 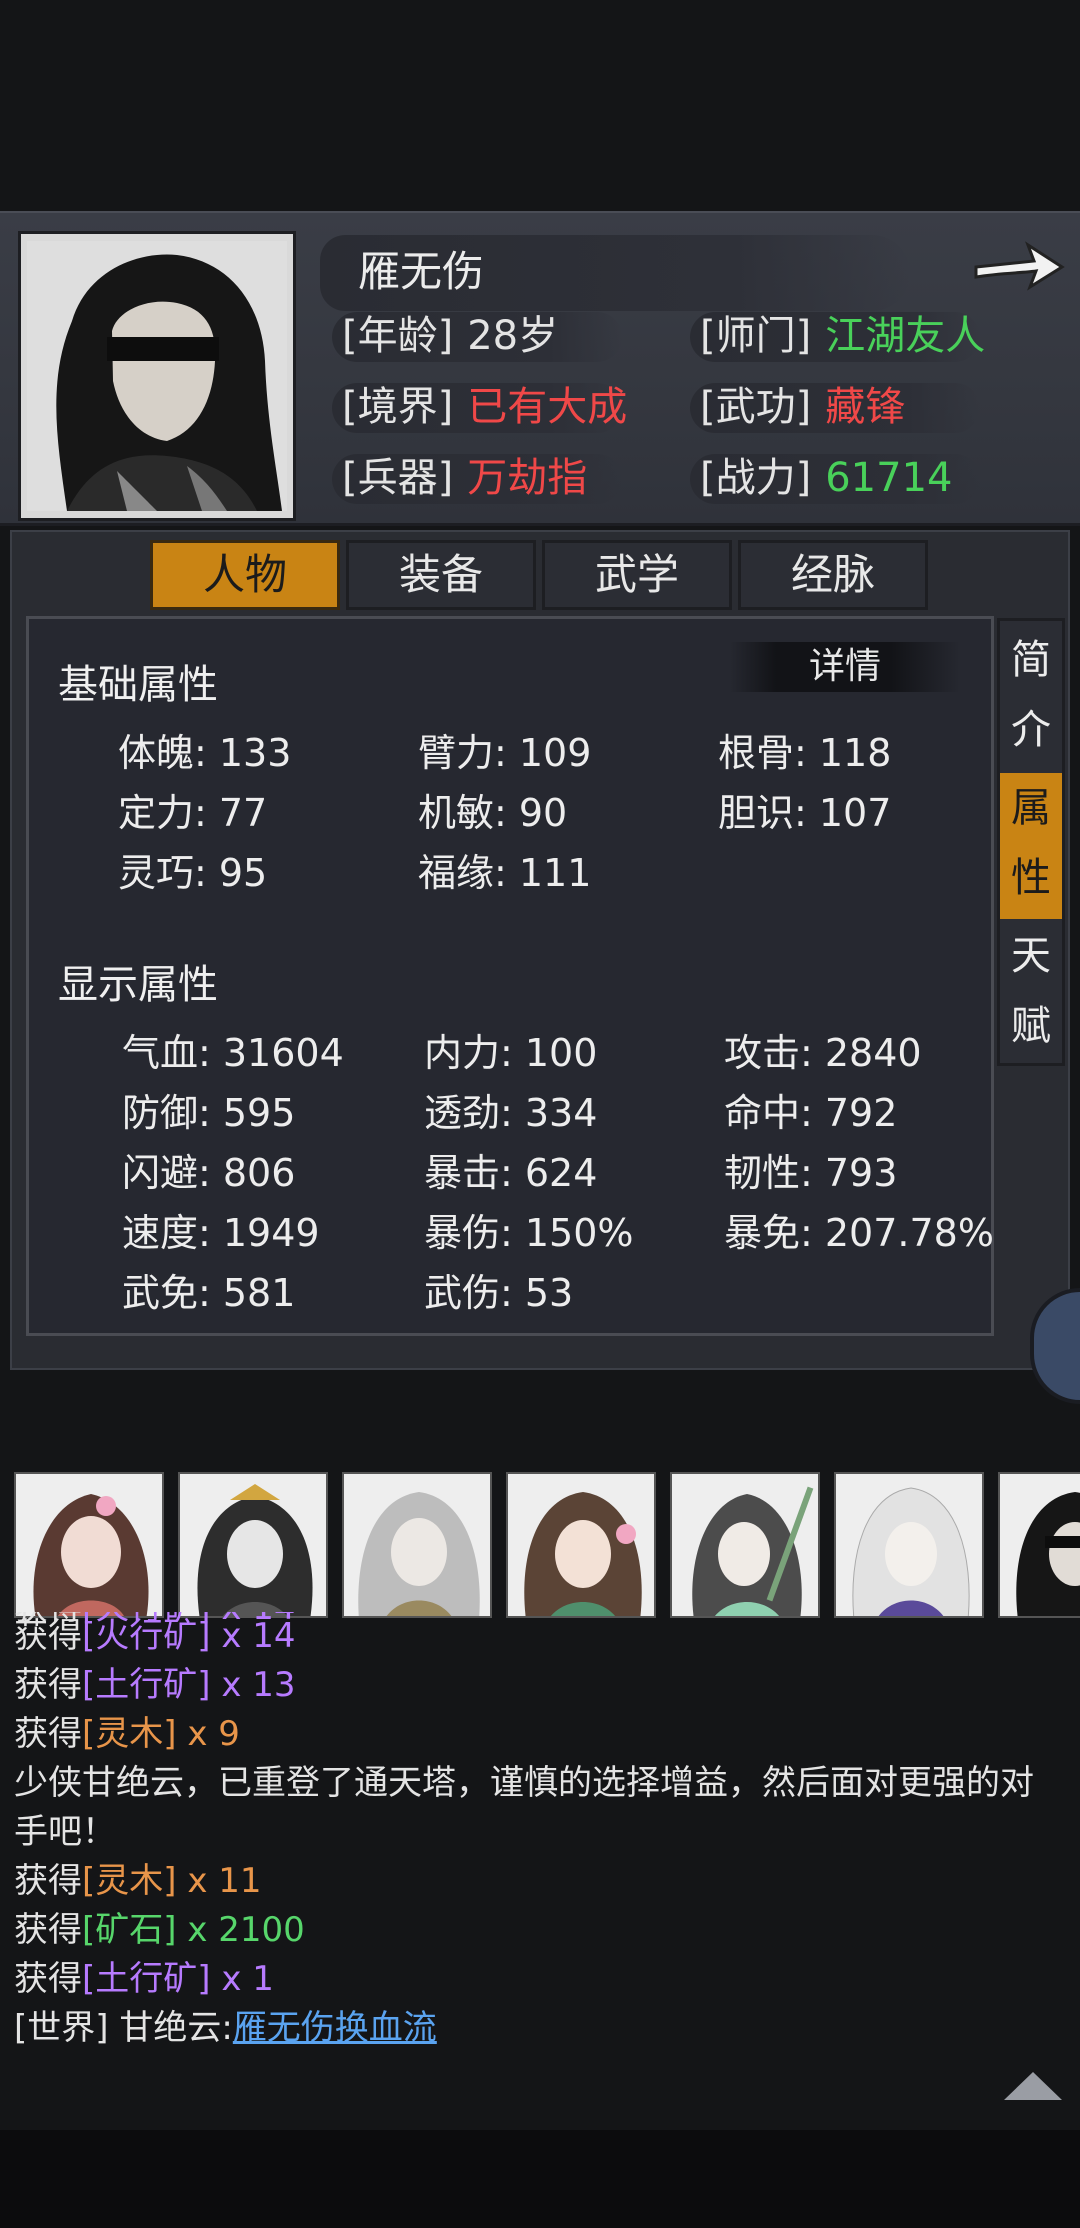 What do you see at coordinates (1031, 698) in the screenshot?
I see `side-tab-profile: 简介` at bounding box center [1031, 698].